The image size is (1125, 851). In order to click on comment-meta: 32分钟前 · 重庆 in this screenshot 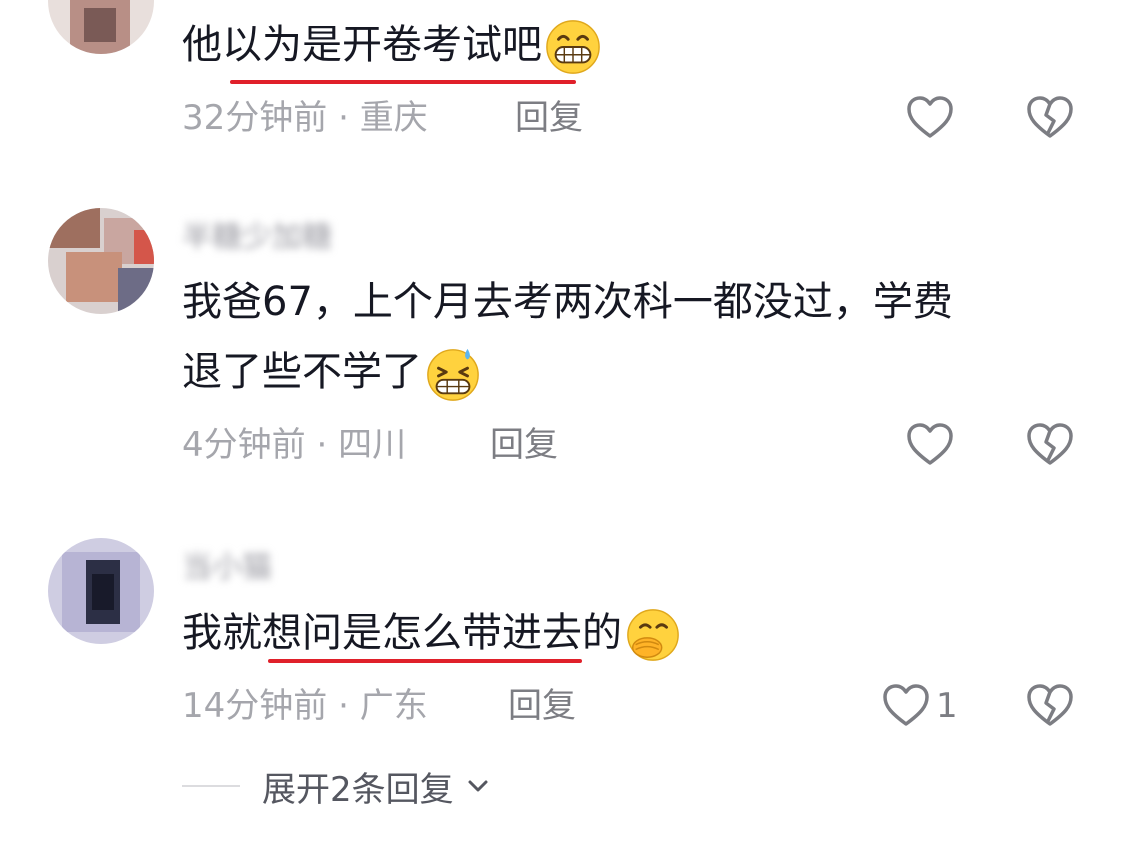, I will do `click(305, 118)`.